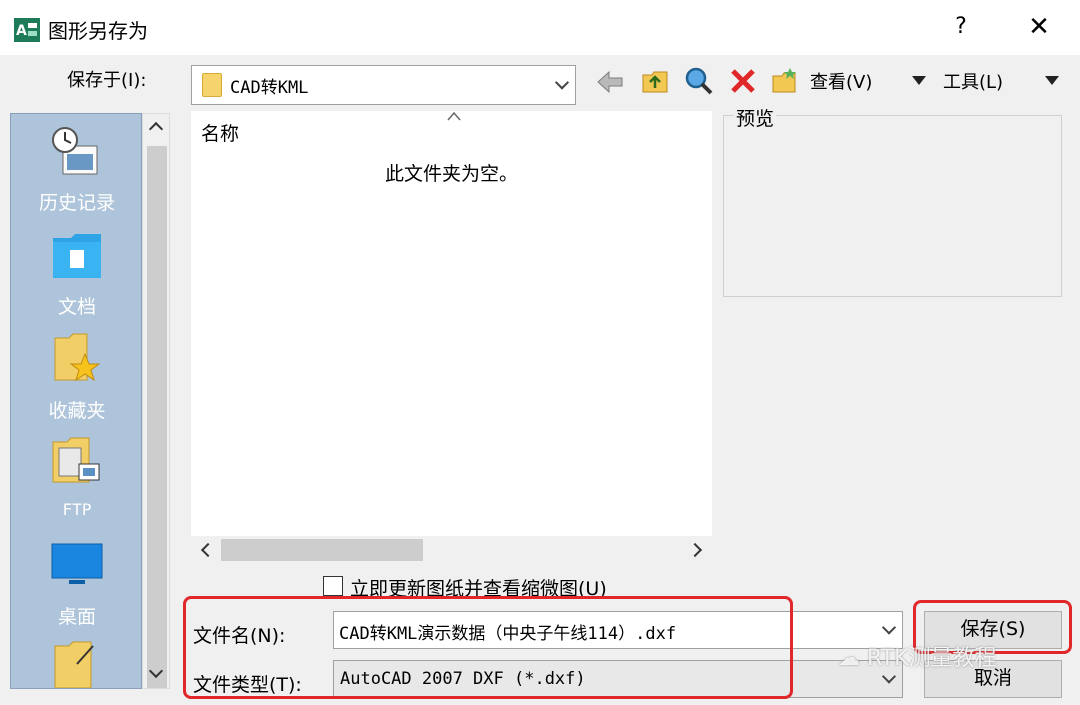  What do you see at coordinates (77, 663) in the screenshot?
I see `network-folder-icon` at bounding box center [77, 663].